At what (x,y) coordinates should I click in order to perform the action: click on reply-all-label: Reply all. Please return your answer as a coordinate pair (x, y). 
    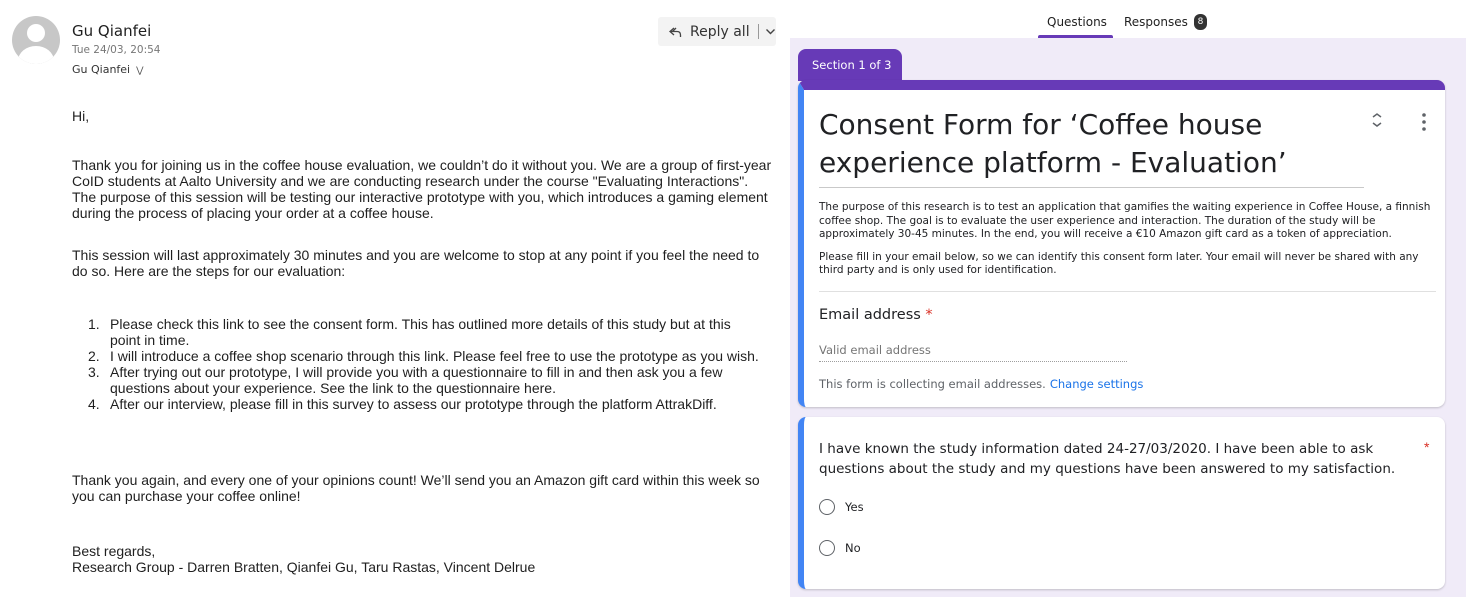
    Looking at the image, I should click on (720, 31).